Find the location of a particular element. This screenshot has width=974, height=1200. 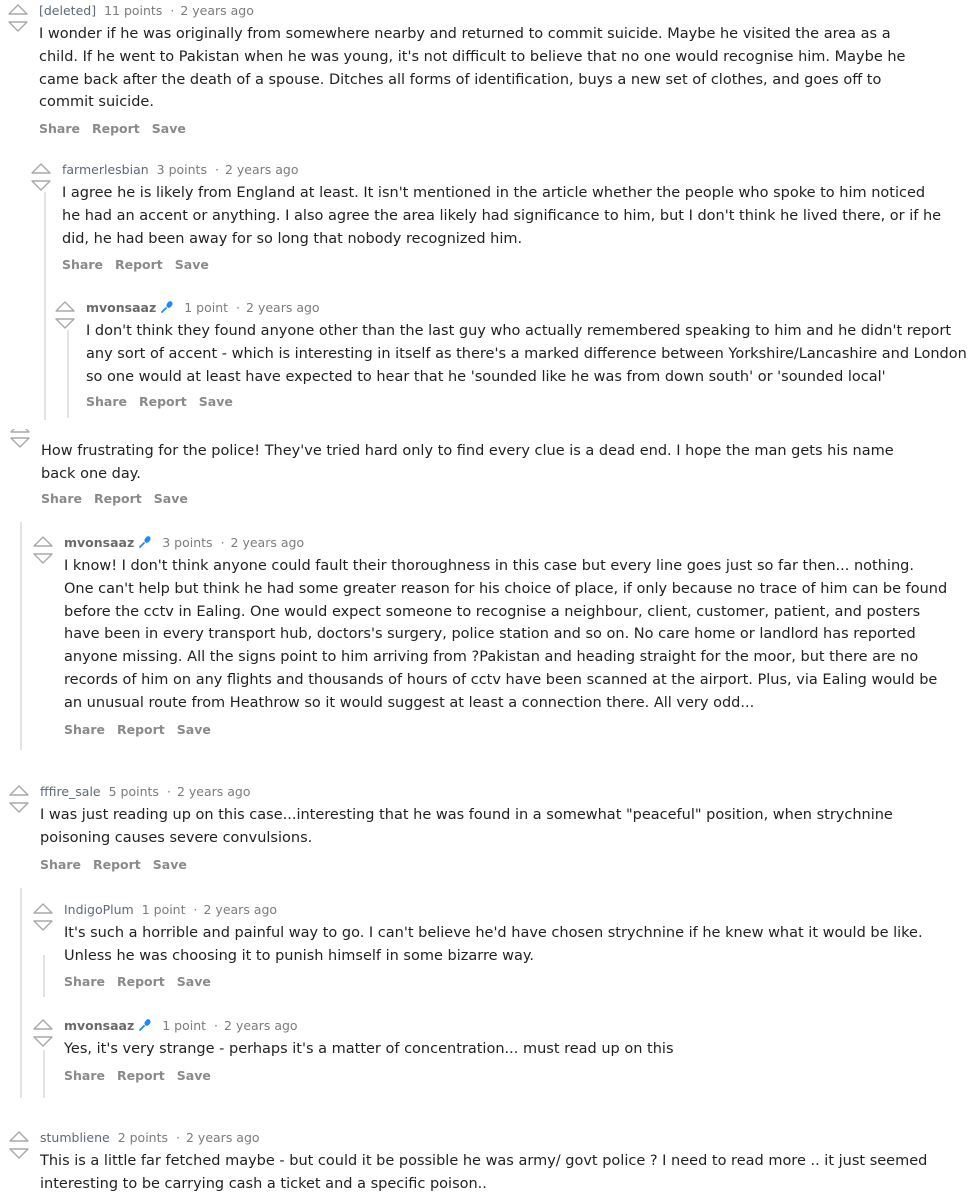

comment-author: farmerlesbian is located at coordinates (105, 169).